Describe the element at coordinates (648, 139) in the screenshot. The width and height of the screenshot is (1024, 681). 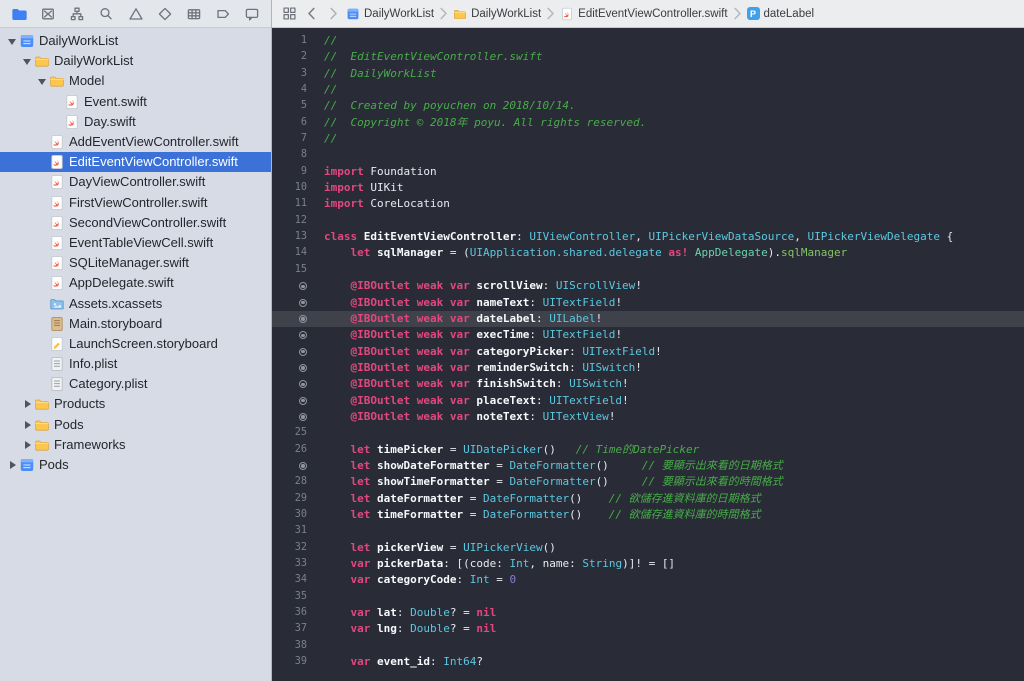
I see `code-line: 7 //` at that location.